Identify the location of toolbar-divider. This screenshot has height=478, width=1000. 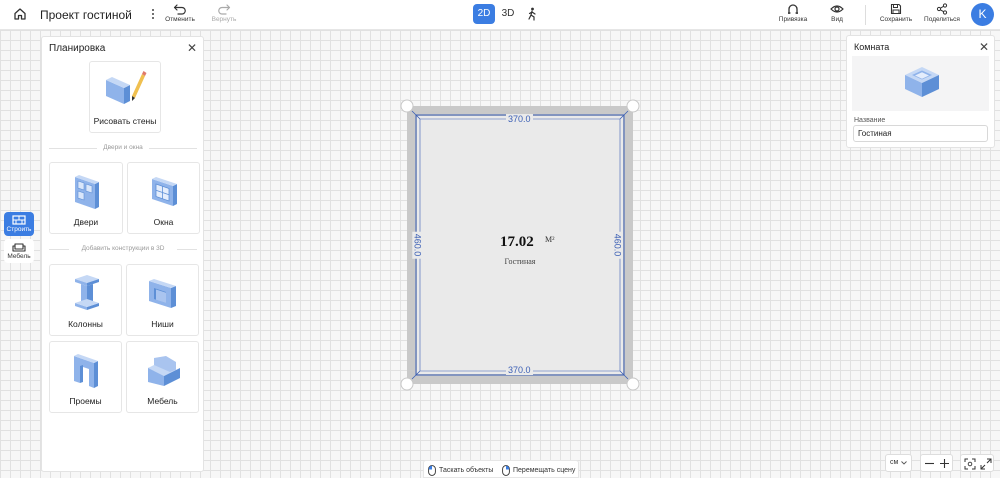
(865, 15).